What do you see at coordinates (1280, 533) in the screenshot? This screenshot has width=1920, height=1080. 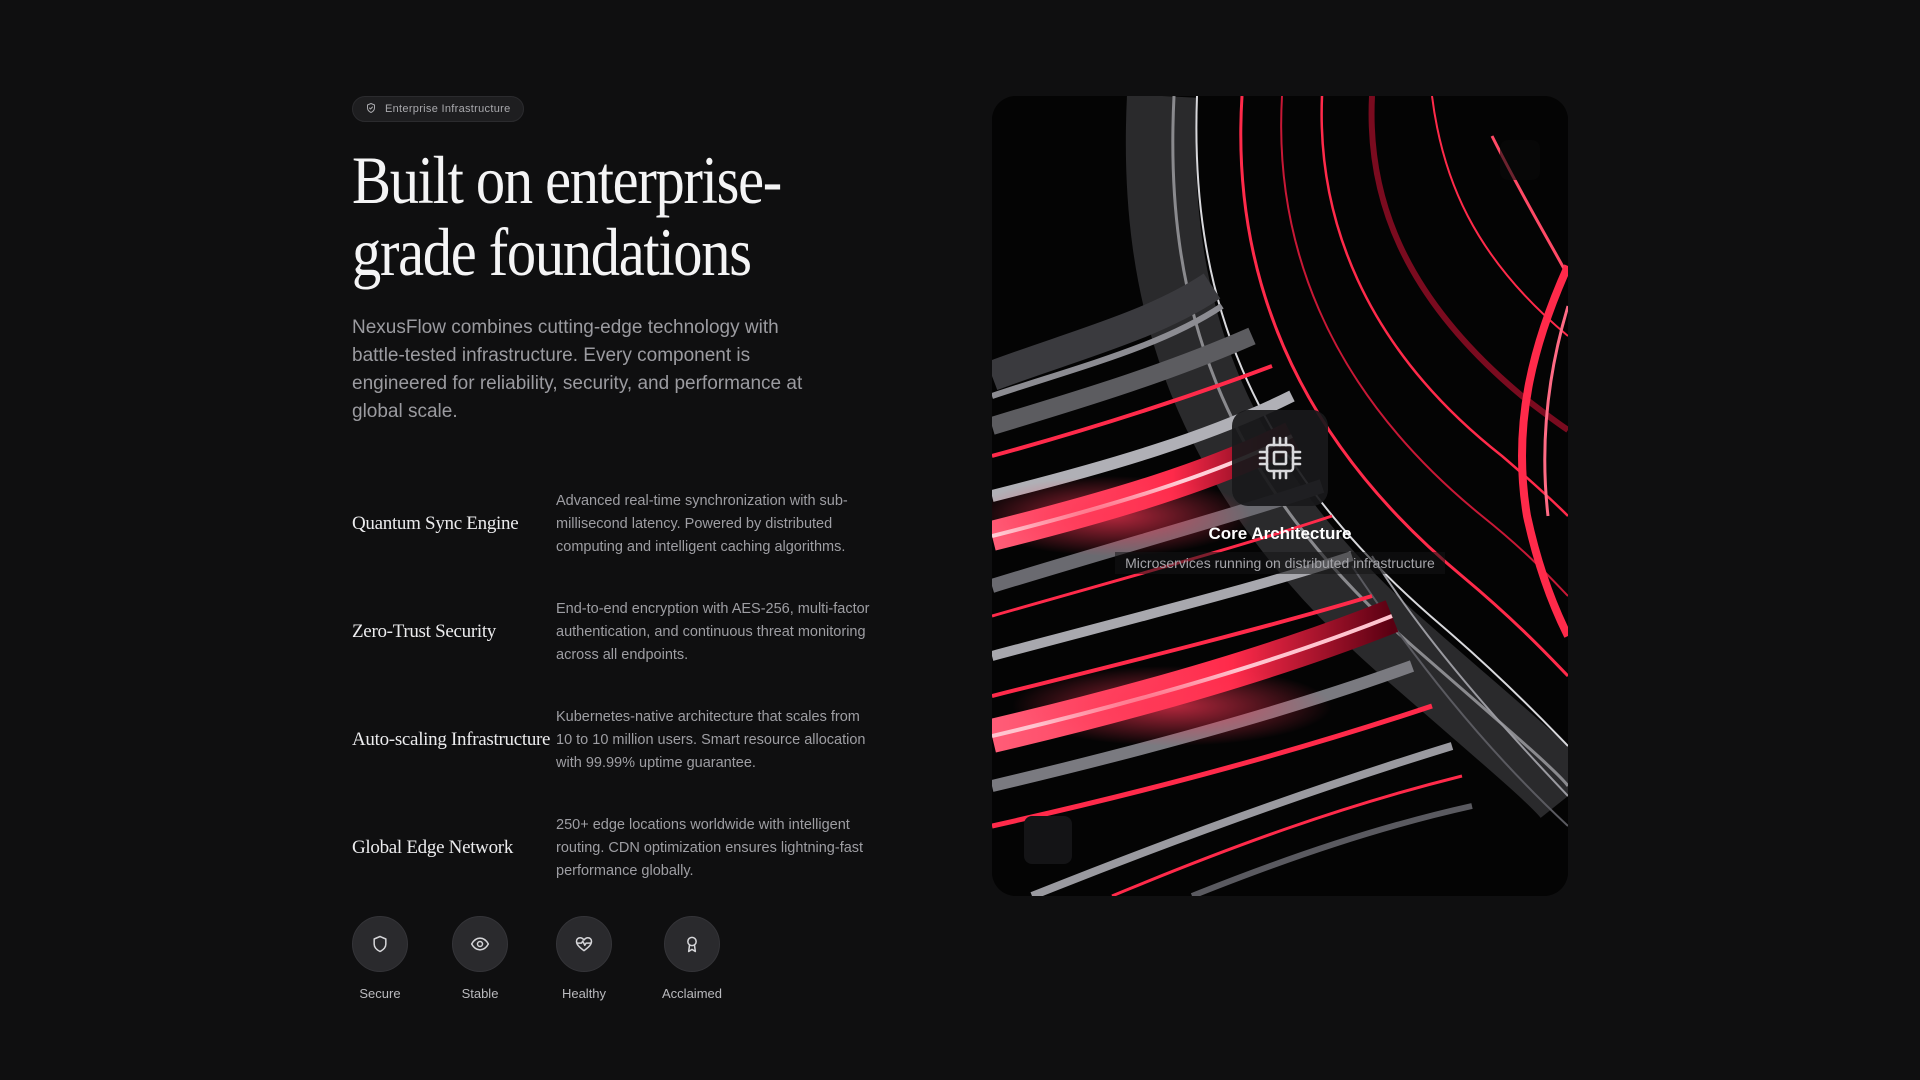 I see `card-title: Core Architecture` at bounding box center [1280, 533].